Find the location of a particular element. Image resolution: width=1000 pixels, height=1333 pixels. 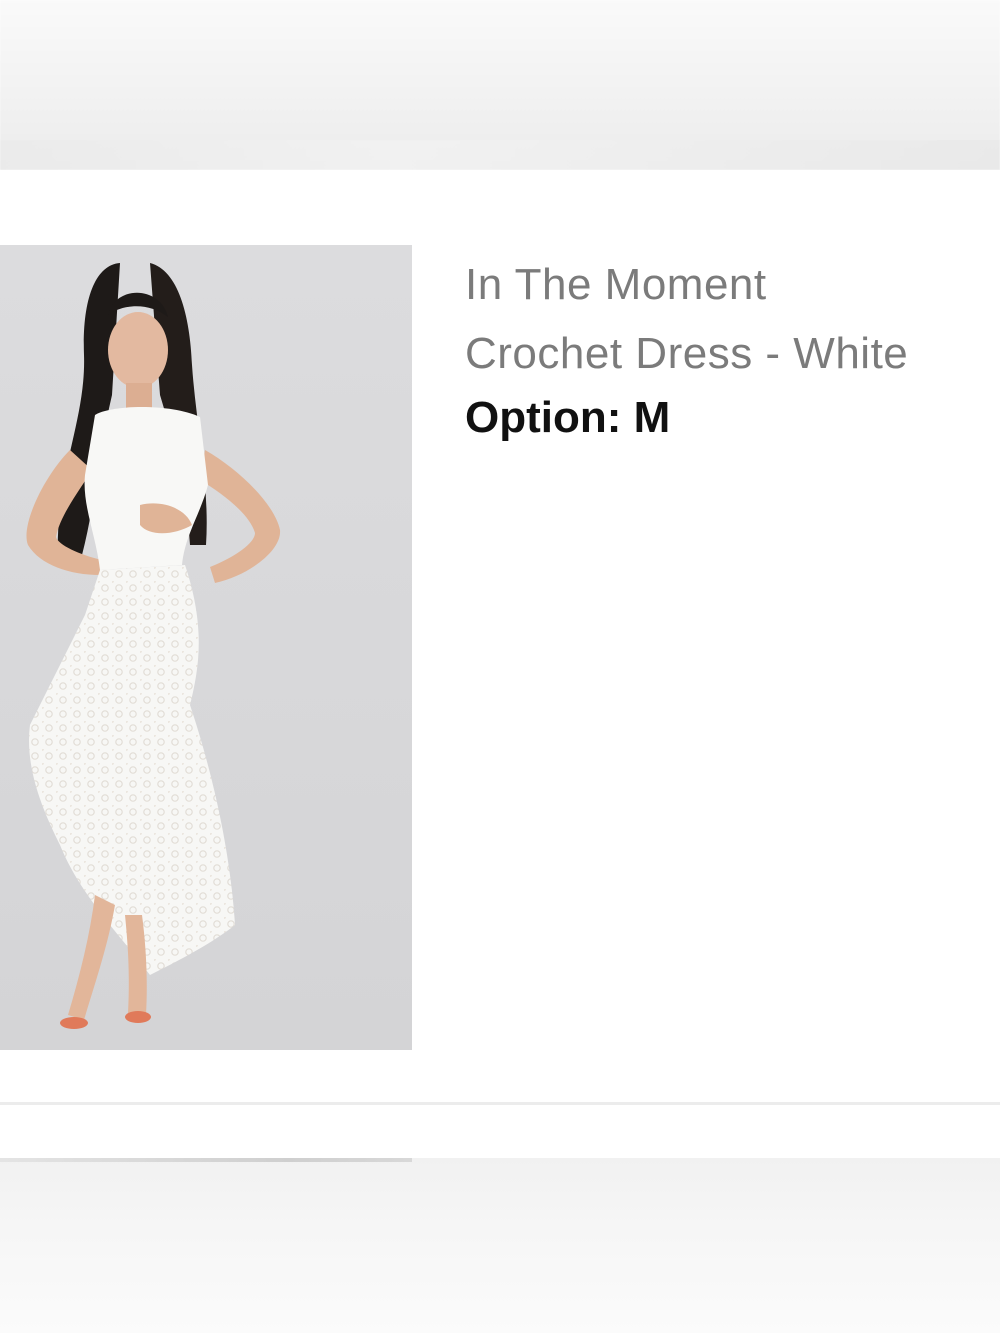

next-item-image-edge is located at coordinates (206, 1160).